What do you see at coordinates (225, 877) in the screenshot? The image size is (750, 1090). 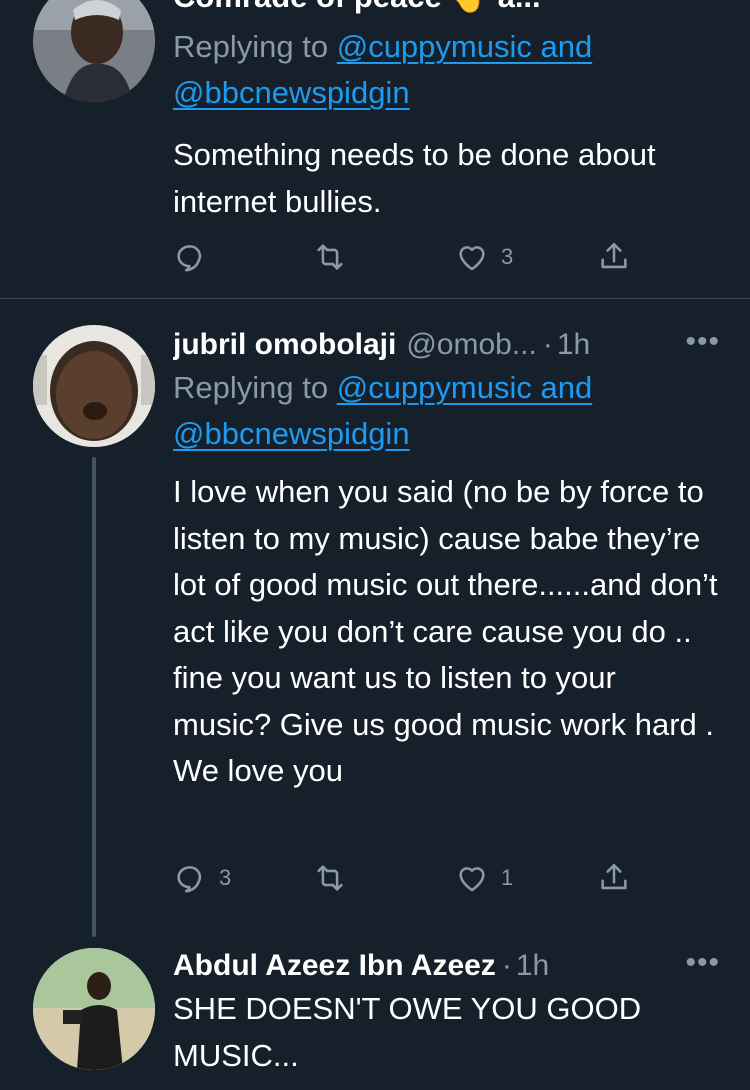 I see `reply-count: 3` at bounding box center [225, 877].